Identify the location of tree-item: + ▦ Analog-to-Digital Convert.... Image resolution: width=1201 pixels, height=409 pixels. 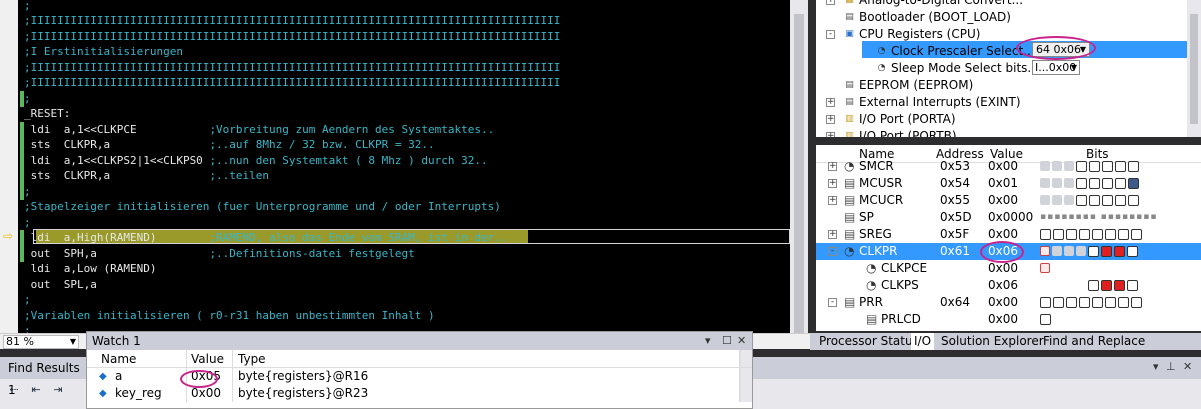
(1001, 4).